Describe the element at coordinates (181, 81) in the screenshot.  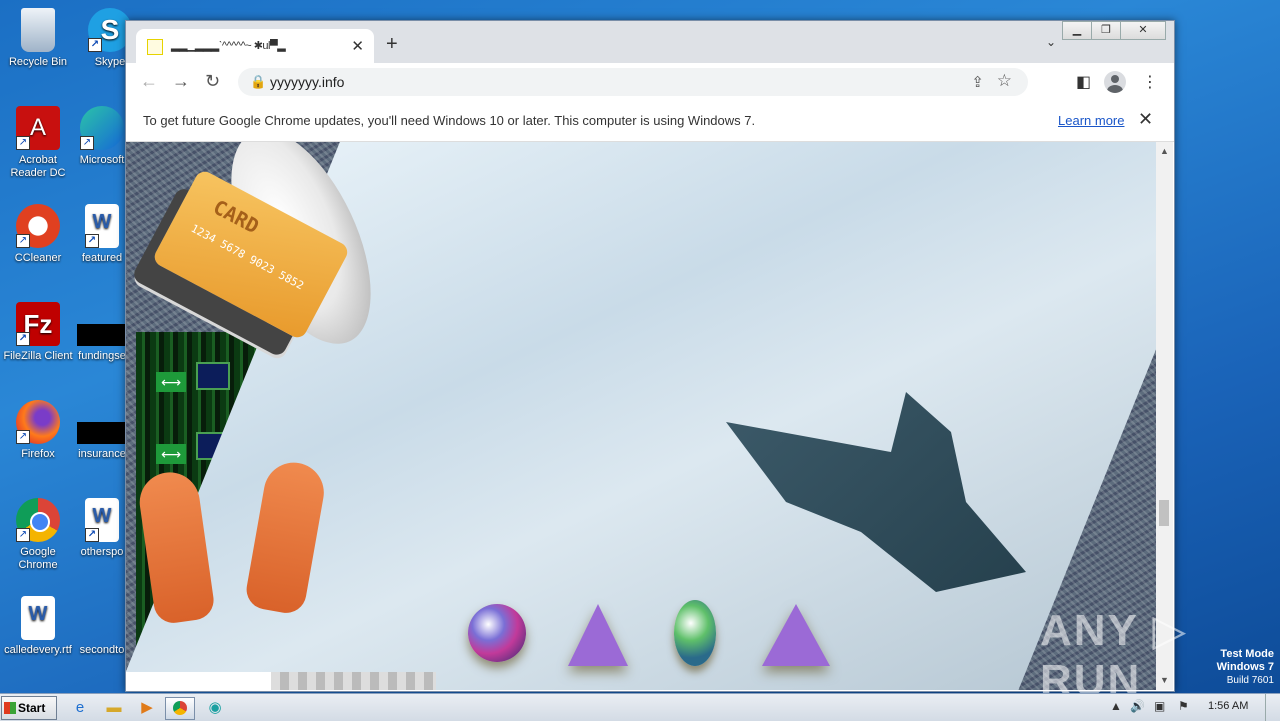
I see `forward-button: →` at that location.